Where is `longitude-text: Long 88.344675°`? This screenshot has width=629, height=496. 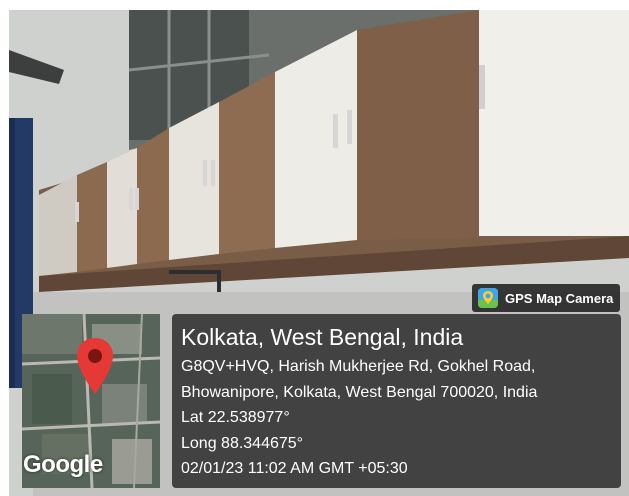 longitude-text: Long 88.344675° is located at coordinates (242, 443).